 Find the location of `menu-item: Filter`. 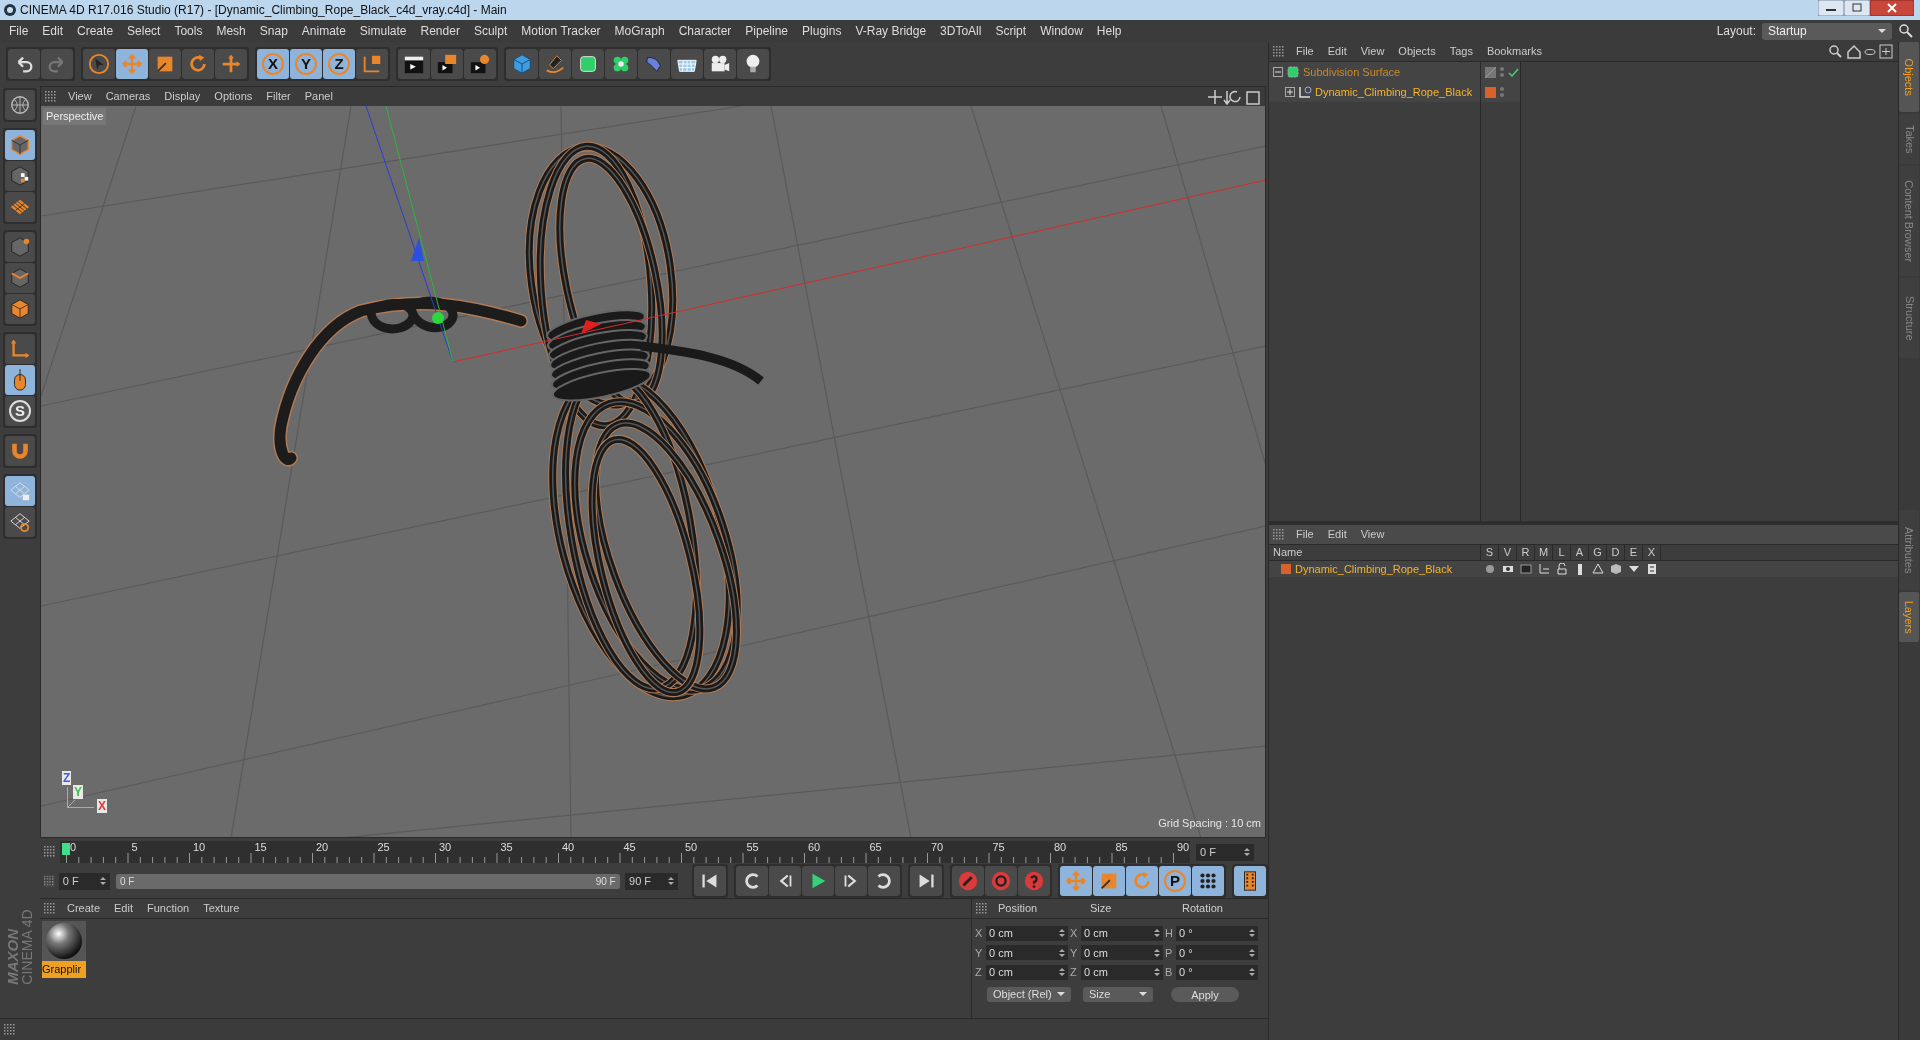

menu-item: Filter is located at coordinates (278, 96).